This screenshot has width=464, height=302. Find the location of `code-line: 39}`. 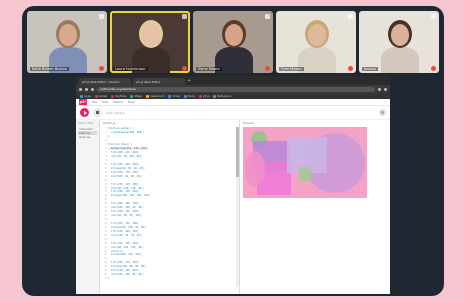

code-line: 39} is located at coordinates (169, 279).